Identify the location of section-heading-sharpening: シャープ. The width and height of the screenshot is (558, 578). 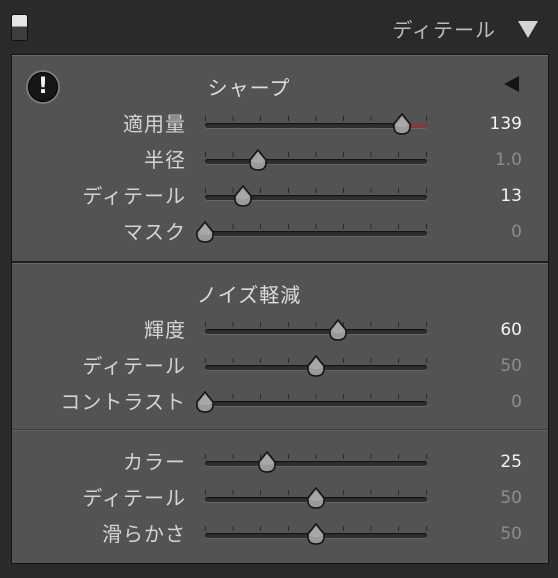
(249, 88).